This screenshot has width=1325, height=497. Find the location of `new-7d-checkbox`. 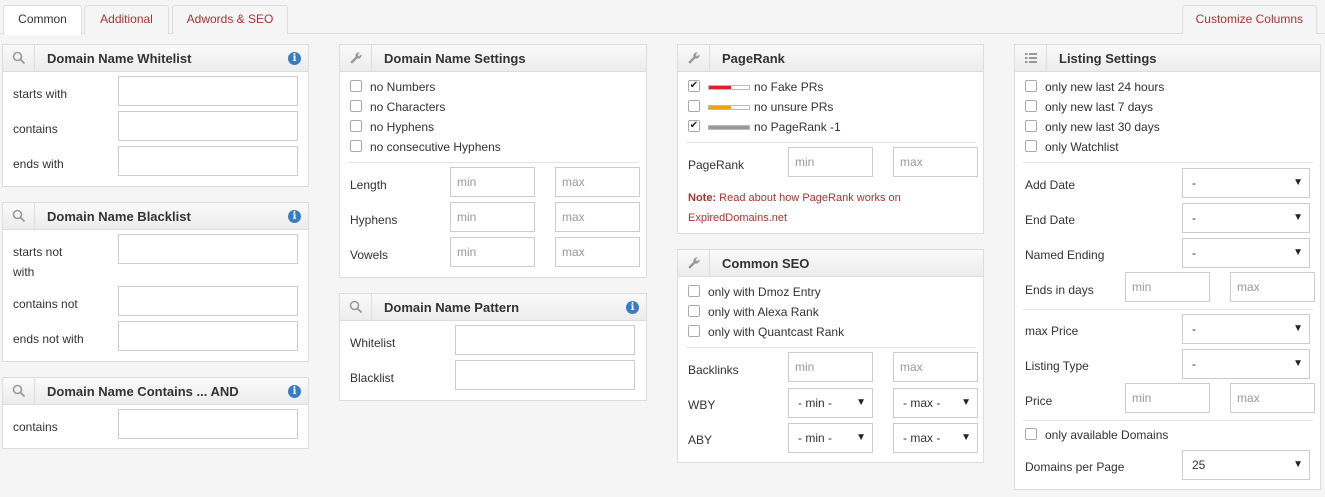

new-7d-checkbox is located at coordinates (1031, 106).